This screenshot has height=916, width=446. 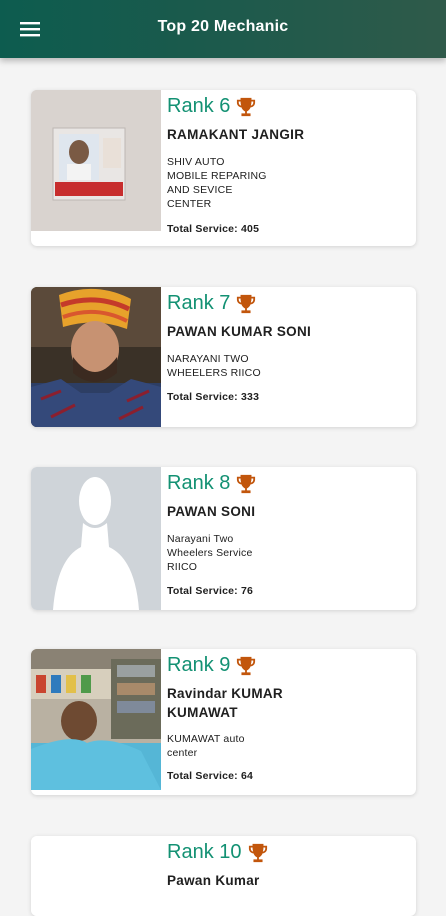 What do you see at coordinates (214, 366) in the screenshot?
I see `shop-name: NARAYANI TWO WHEELERS RIICO` at bounding box center [214, 366].